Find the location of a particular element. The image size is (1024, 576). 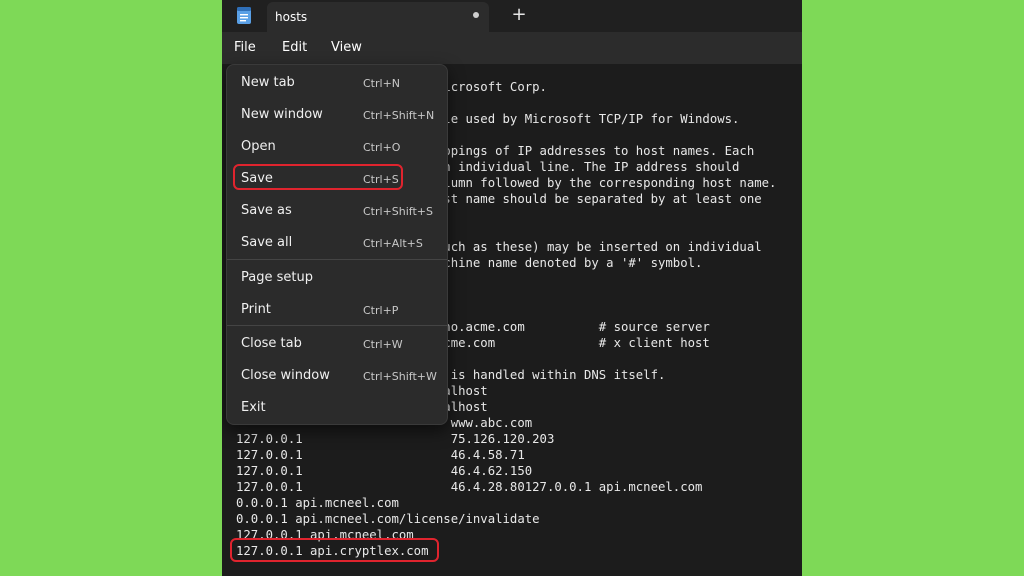

menu-item-label: Save all is located at coordinates (267, 242).